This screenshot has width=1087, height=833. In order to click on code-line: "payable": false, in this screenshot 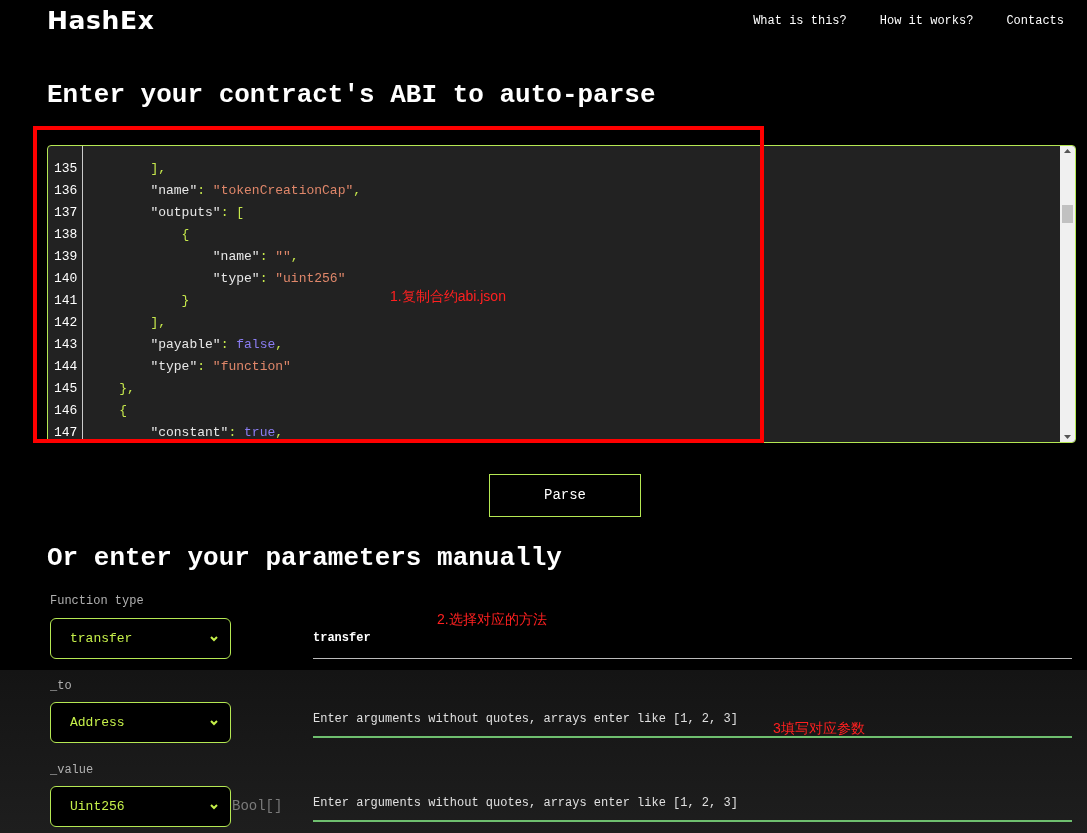, I will do `click(216, 345)`.